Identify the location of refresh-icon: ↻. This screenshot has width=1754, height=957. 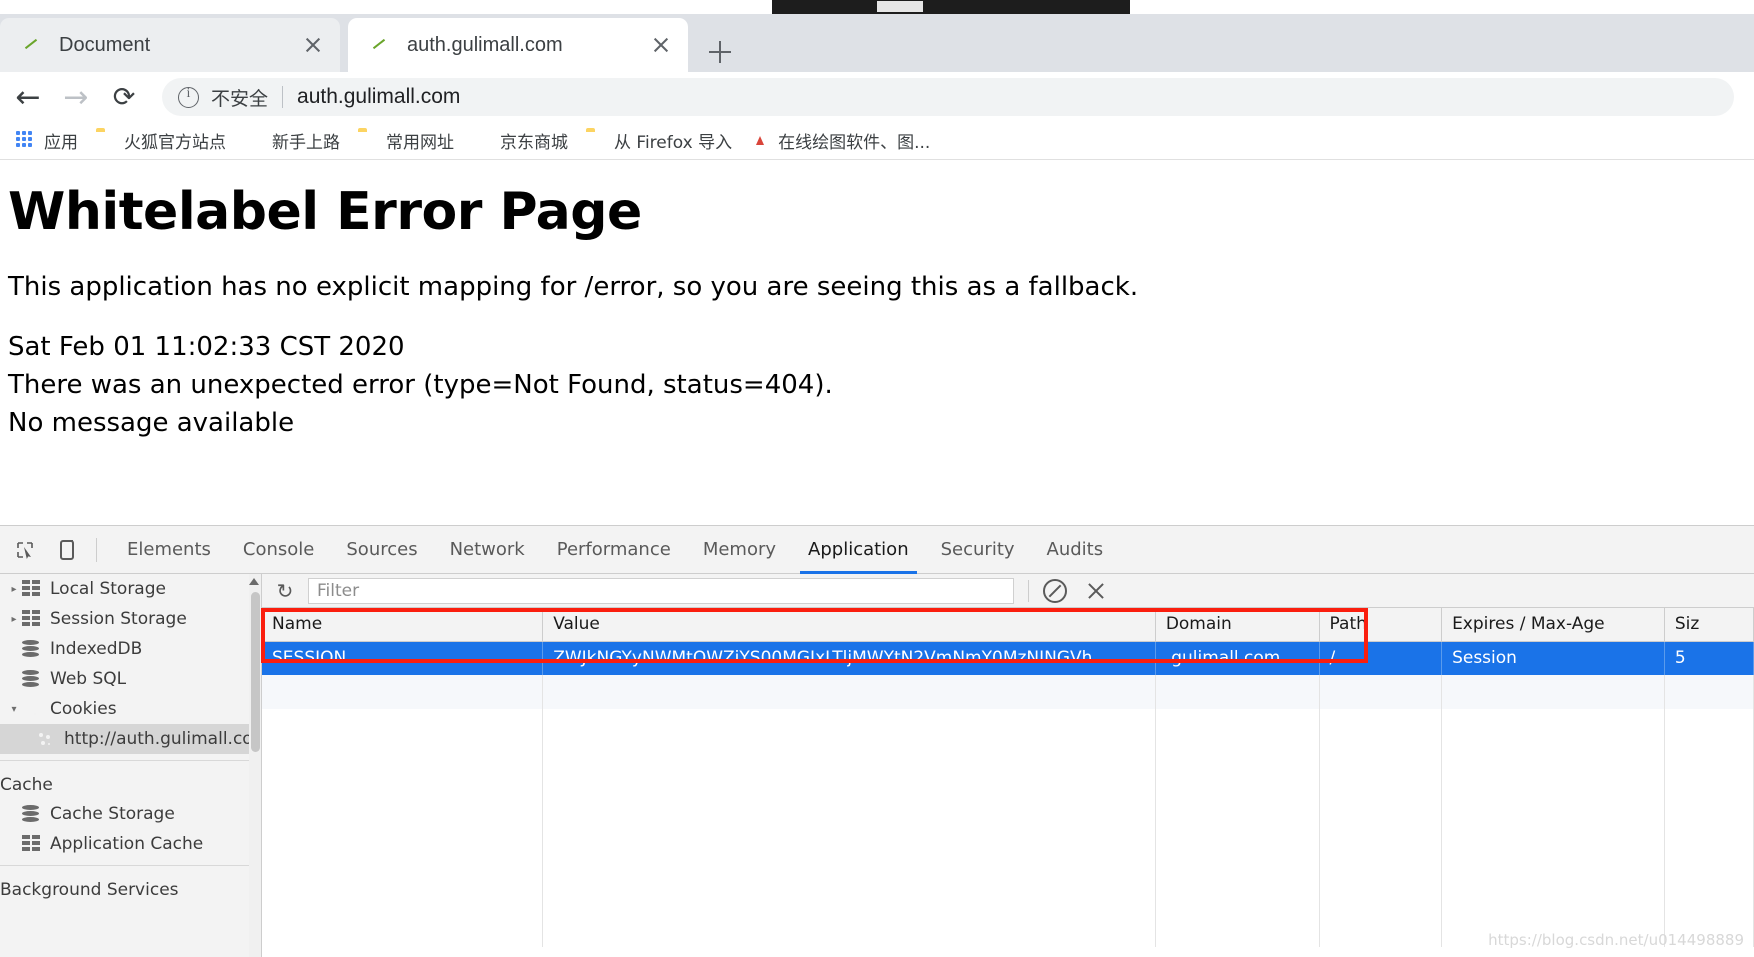
(285, 591).